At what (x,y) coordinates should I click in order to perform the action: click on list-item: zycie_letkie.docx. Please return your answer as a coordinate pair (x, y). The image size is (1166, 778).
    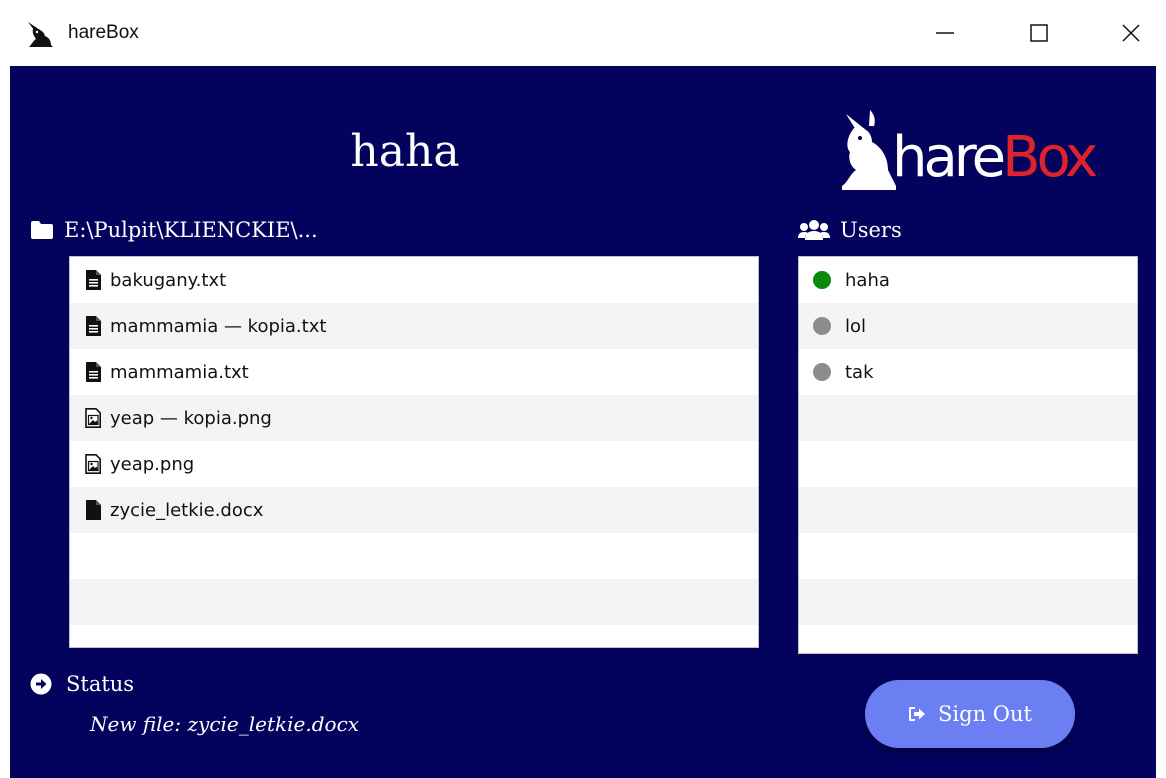
    Looking at the image, I should click on (414, 510).